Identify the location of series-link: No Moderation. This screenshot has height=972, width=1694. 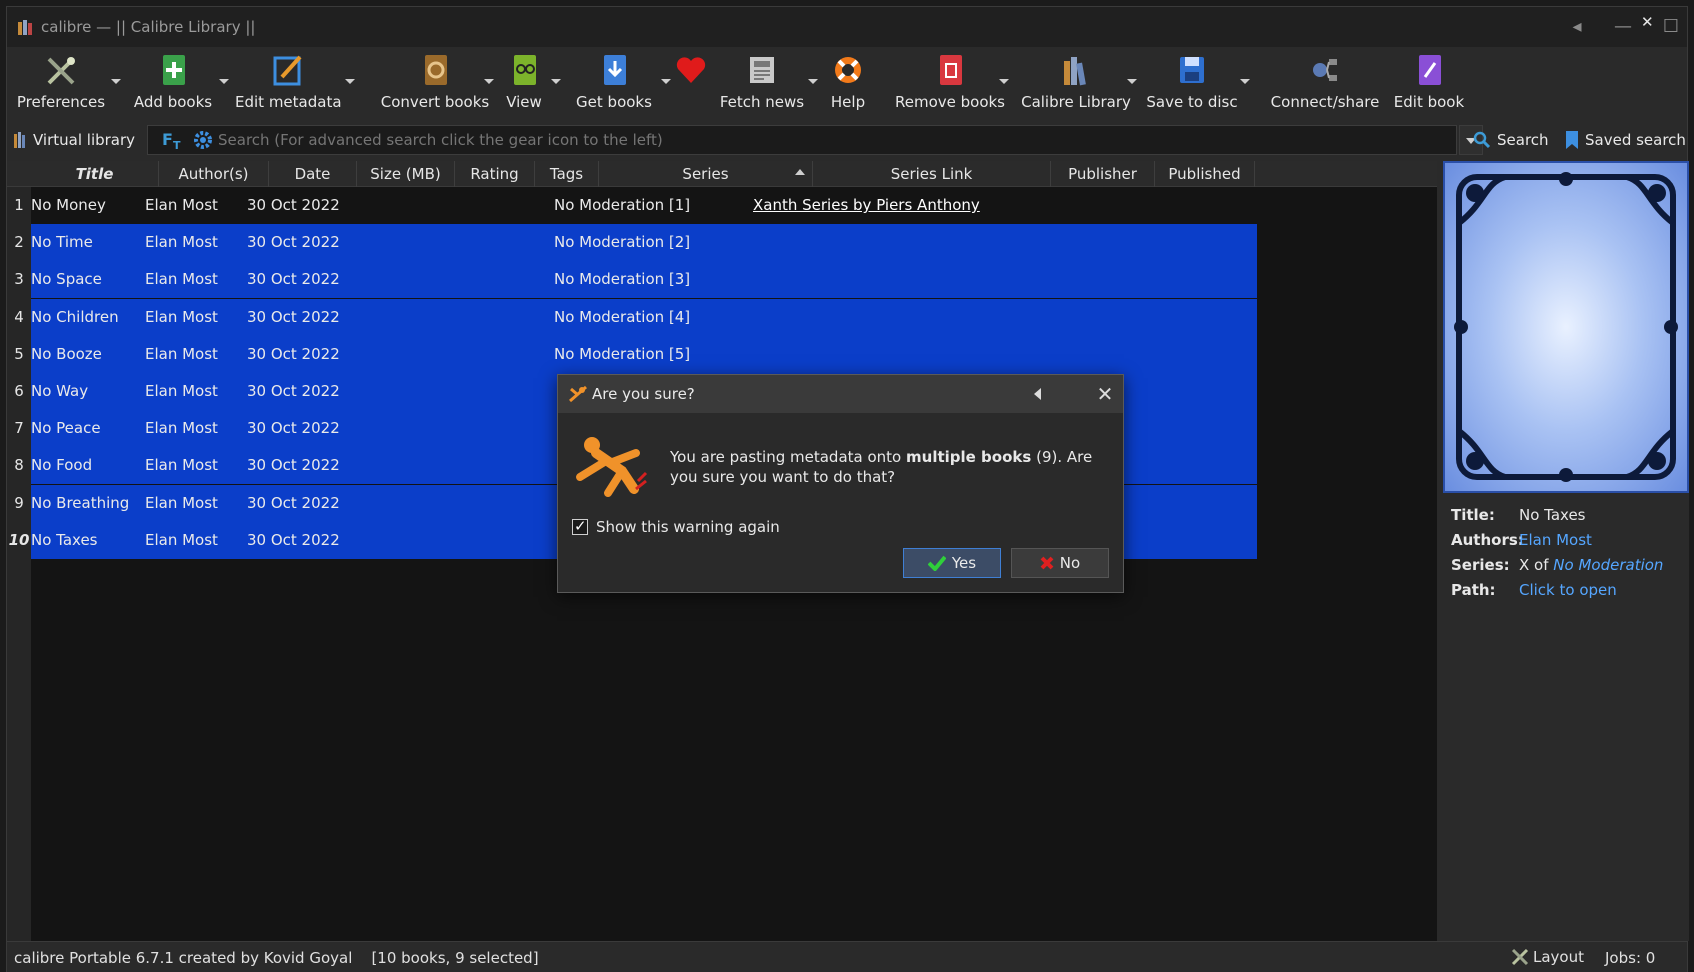
(1608, 565).